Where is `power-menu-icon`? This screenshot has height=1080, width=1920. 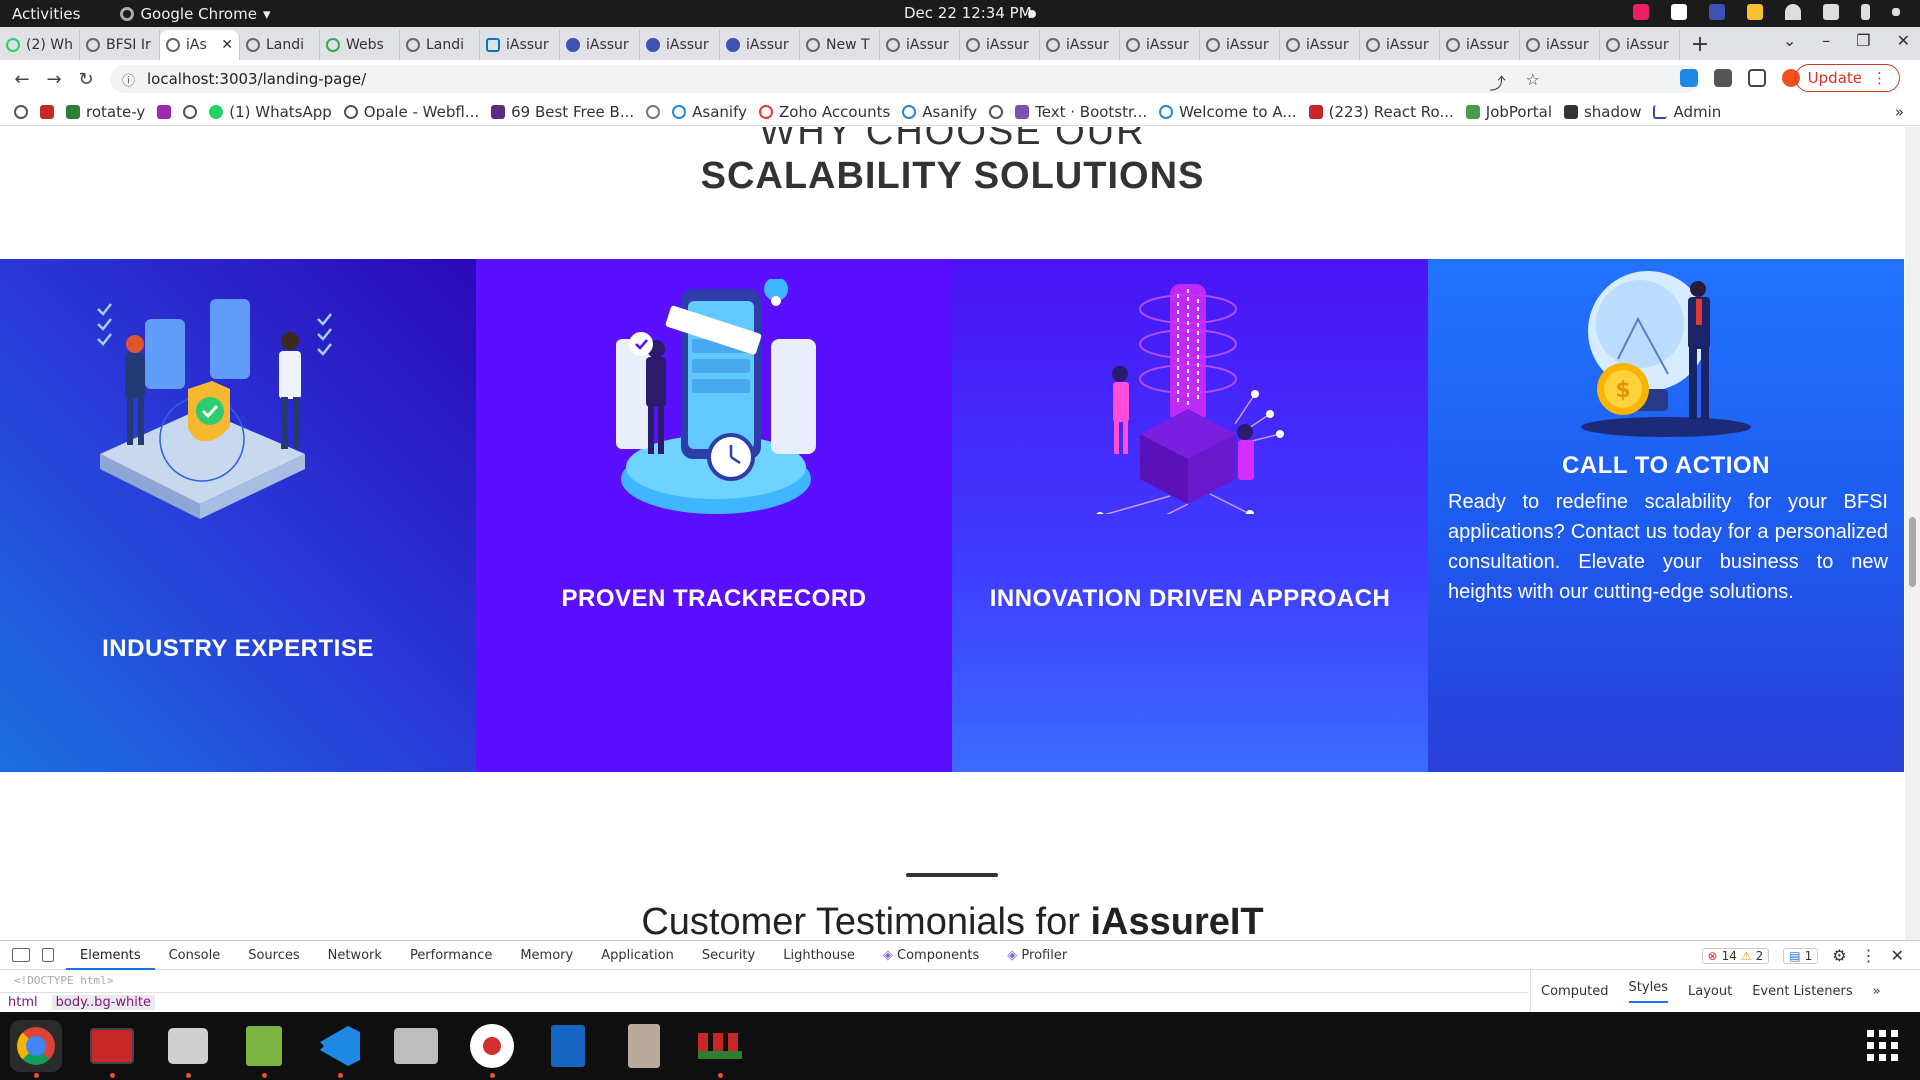 power-menu-icon is located at coordinates (1896, 12).